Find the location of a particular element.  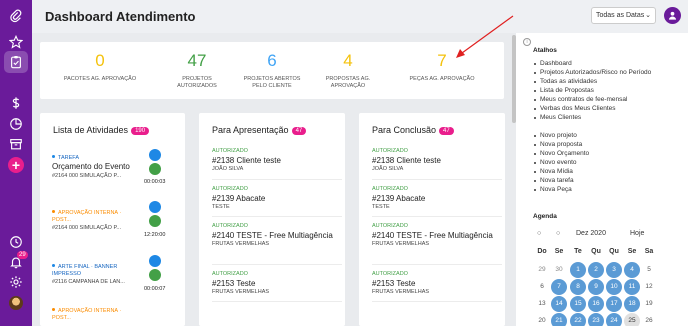

new-item-link: Nova tarefa is located at coordinates (554, 181).